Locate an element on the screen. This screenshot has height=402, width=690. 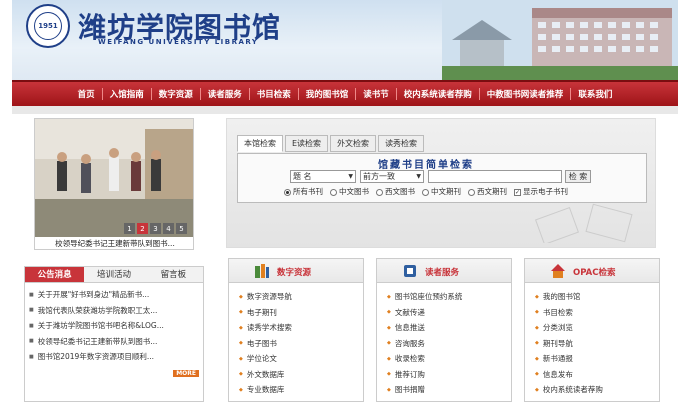
tab-duxiu-search: 读秀检索 is located at coordinates (401, 143).